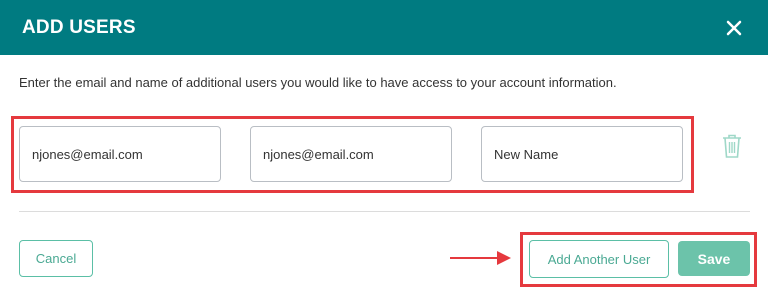 The image size is (768, 306). What do you see at coordinates (56, 258) in the screenshot?
I see `cancel-button: Cancel` at bounding box center [56, 258].